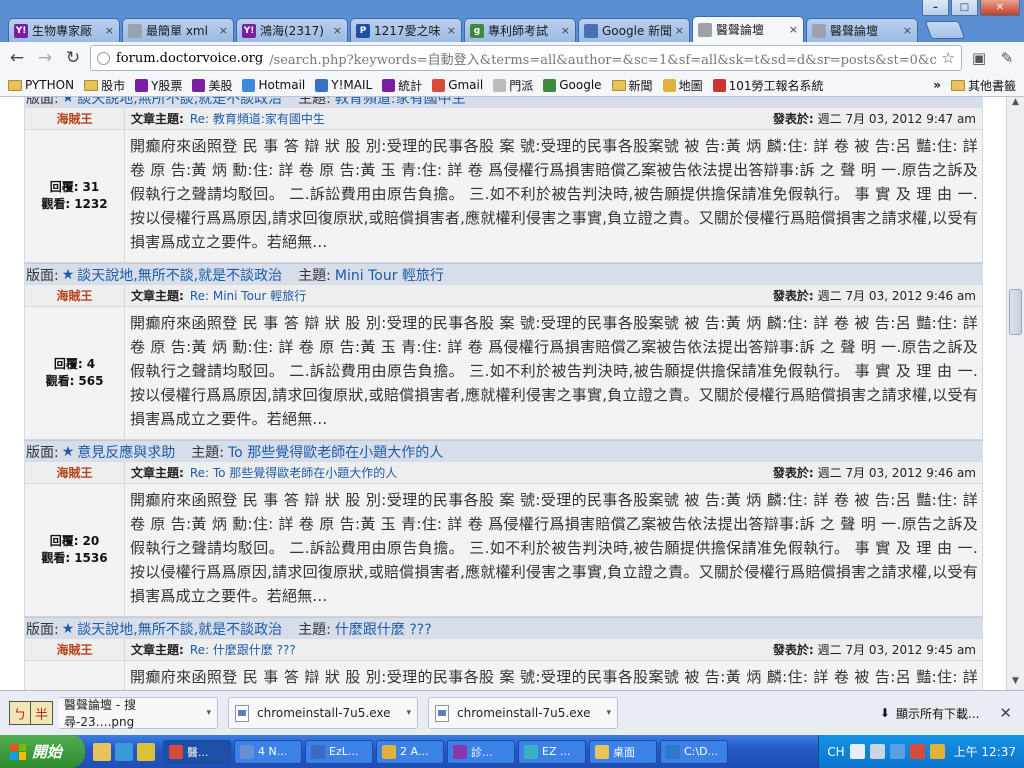 The width and height of the screenshot is (1024, 768). What do you see at coordinates (402, 85) in the screenshot?
I see `bookmark-6: 統計` at bounding box center [402, 85].